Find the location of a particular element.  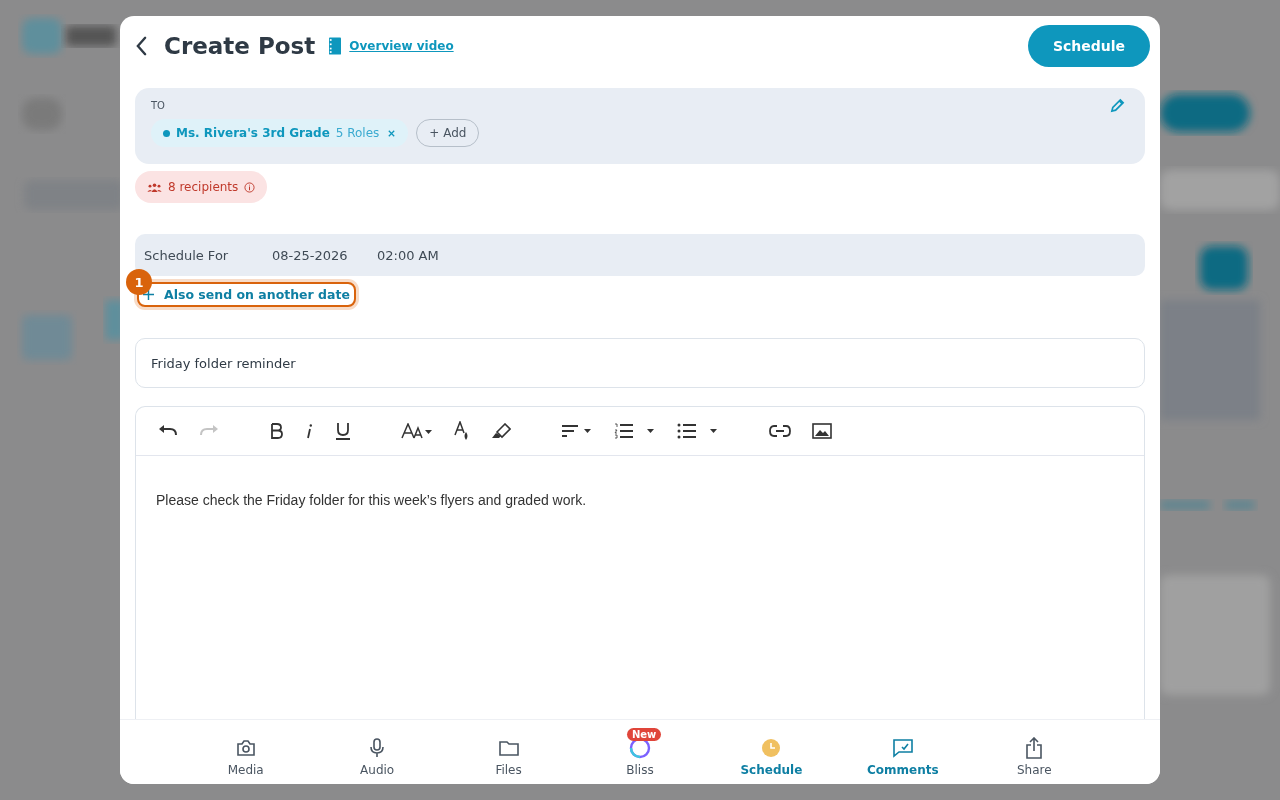

recipients-badge: 8 recipients is located at coordinates (201, 187).